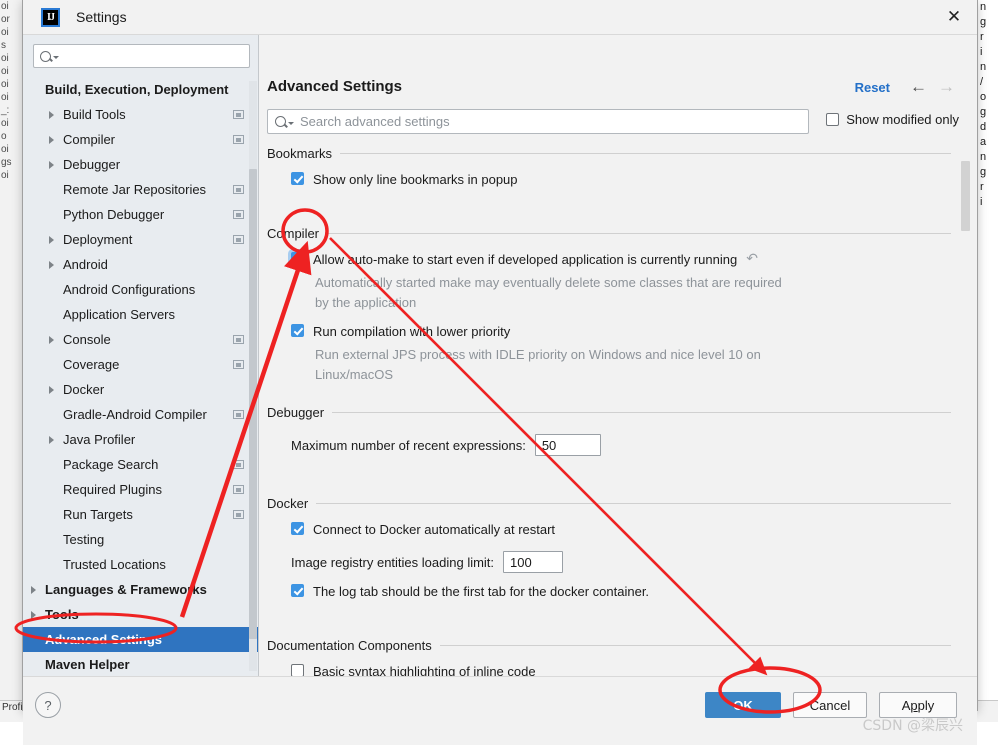  Describe the element at coordinates (872, 87) in the screenshot. I see `reset-link: Reset` at that location.